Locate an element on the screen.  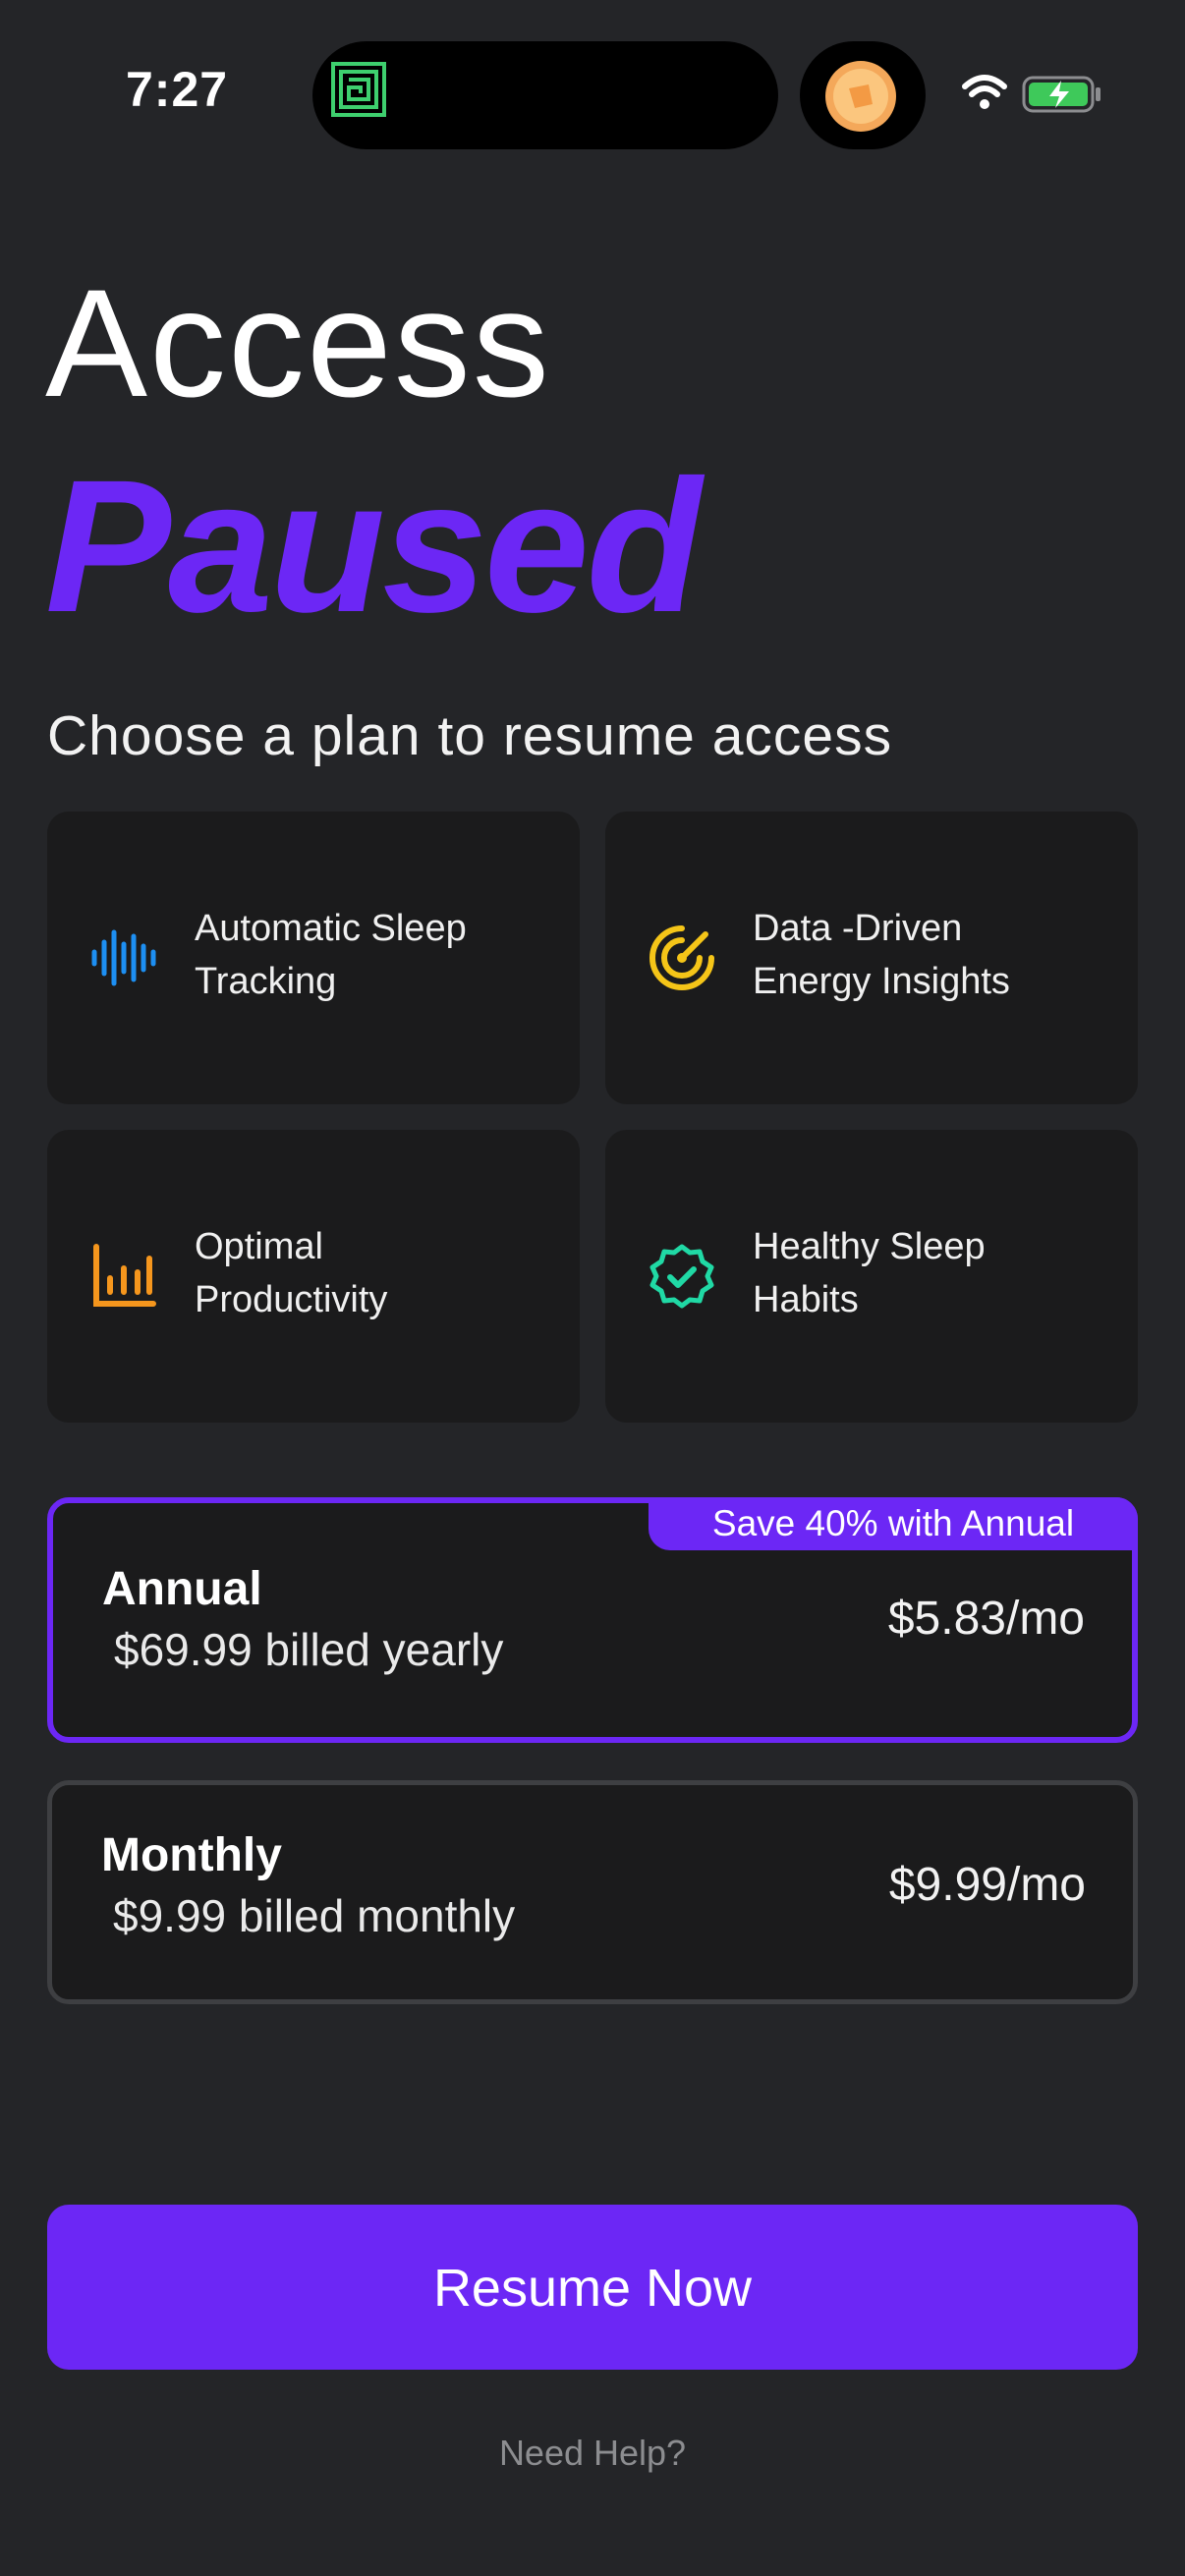
plan-option-monthly: Monthly $9.99 billed monthly $9.99/mo is located at coordinates (592, 1892).